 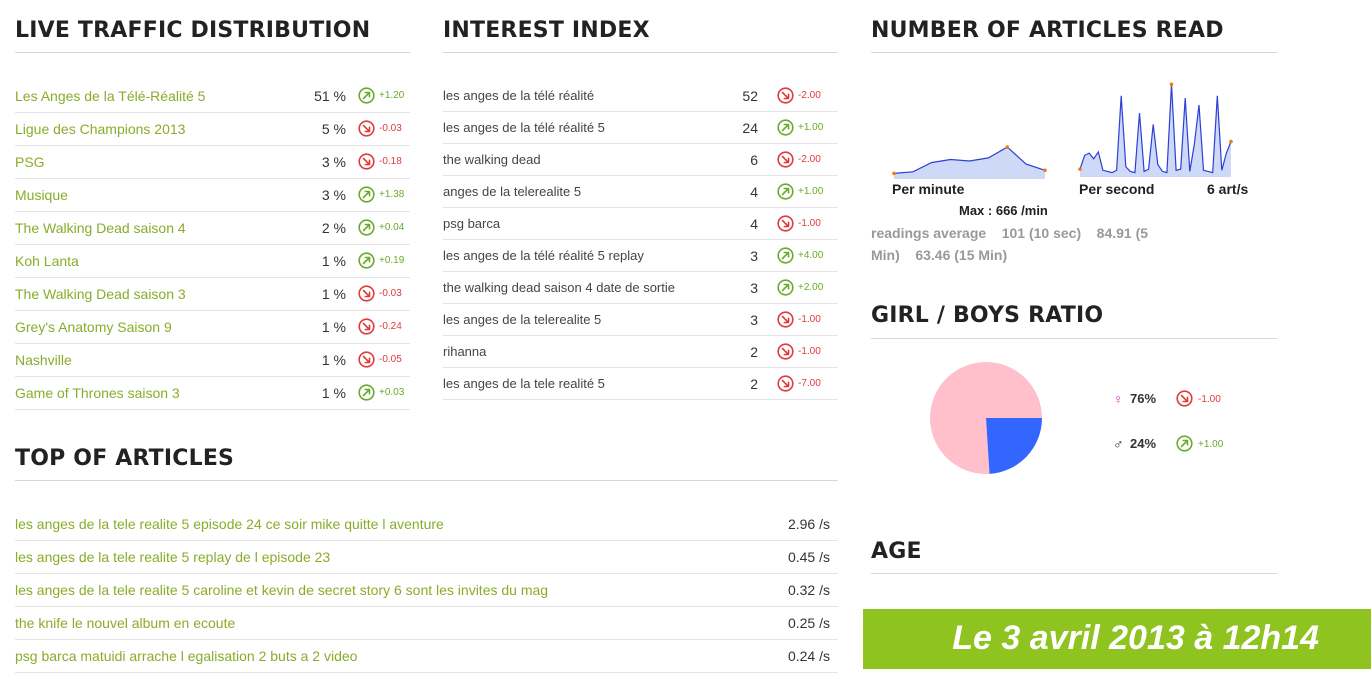 I want to click on traffic-row: Nashville 1 % -0.05, so click(x=212, y=360).